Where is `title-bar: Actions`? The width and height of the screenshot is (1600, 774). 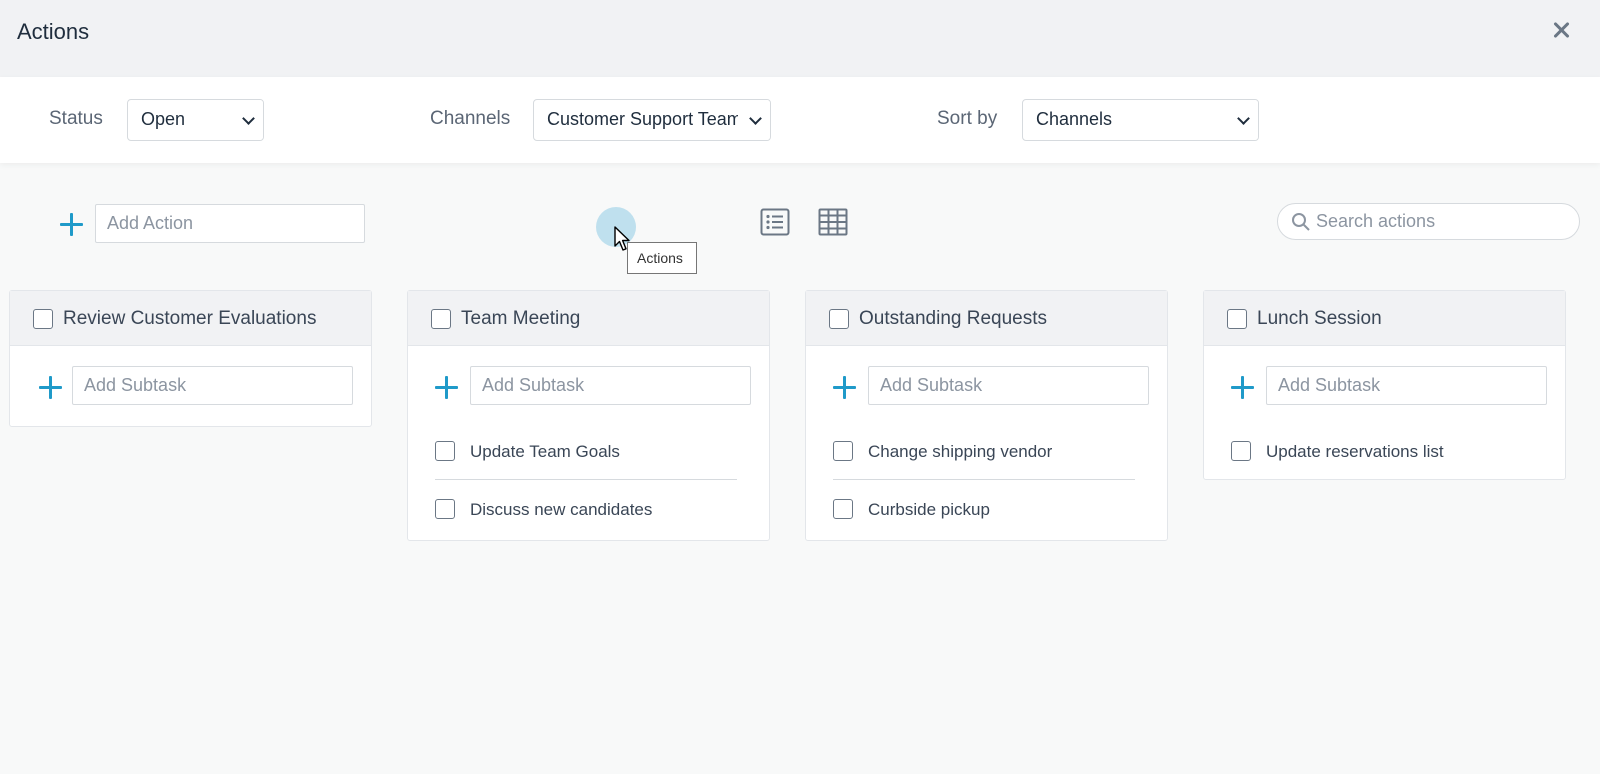
title-bar: Actions is located at coordinates (800, 38).